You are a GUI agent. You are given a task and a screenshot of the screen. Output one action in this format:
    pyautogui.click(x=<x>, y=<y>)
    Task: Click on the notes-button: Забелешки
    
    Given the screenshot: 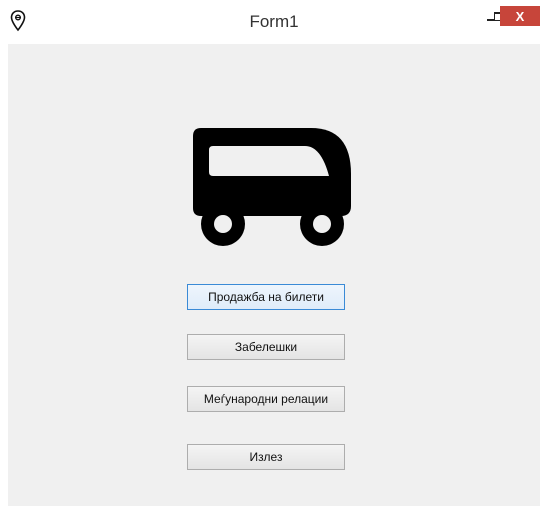 What is the action you would take?
    pyautogui.click(x=266, y=347)
    